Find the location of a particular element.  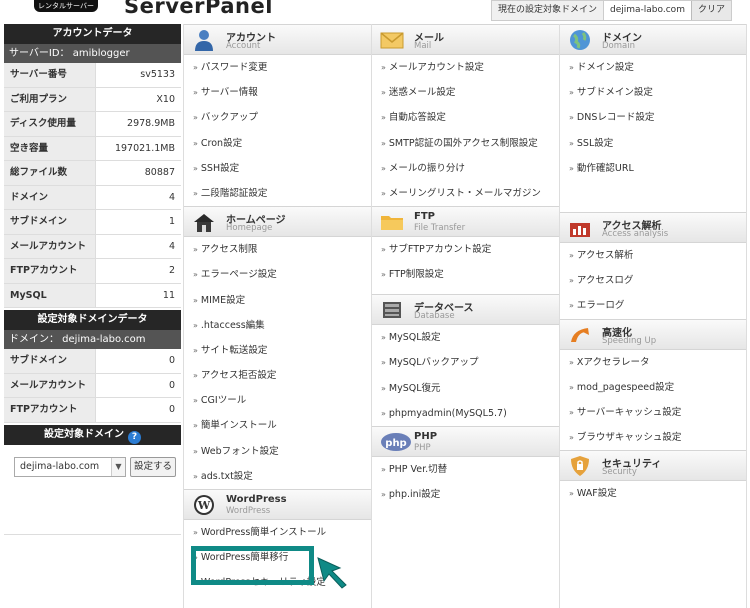

sidebar-data-key: FTPアカウント is located at coordinates (49, 410).